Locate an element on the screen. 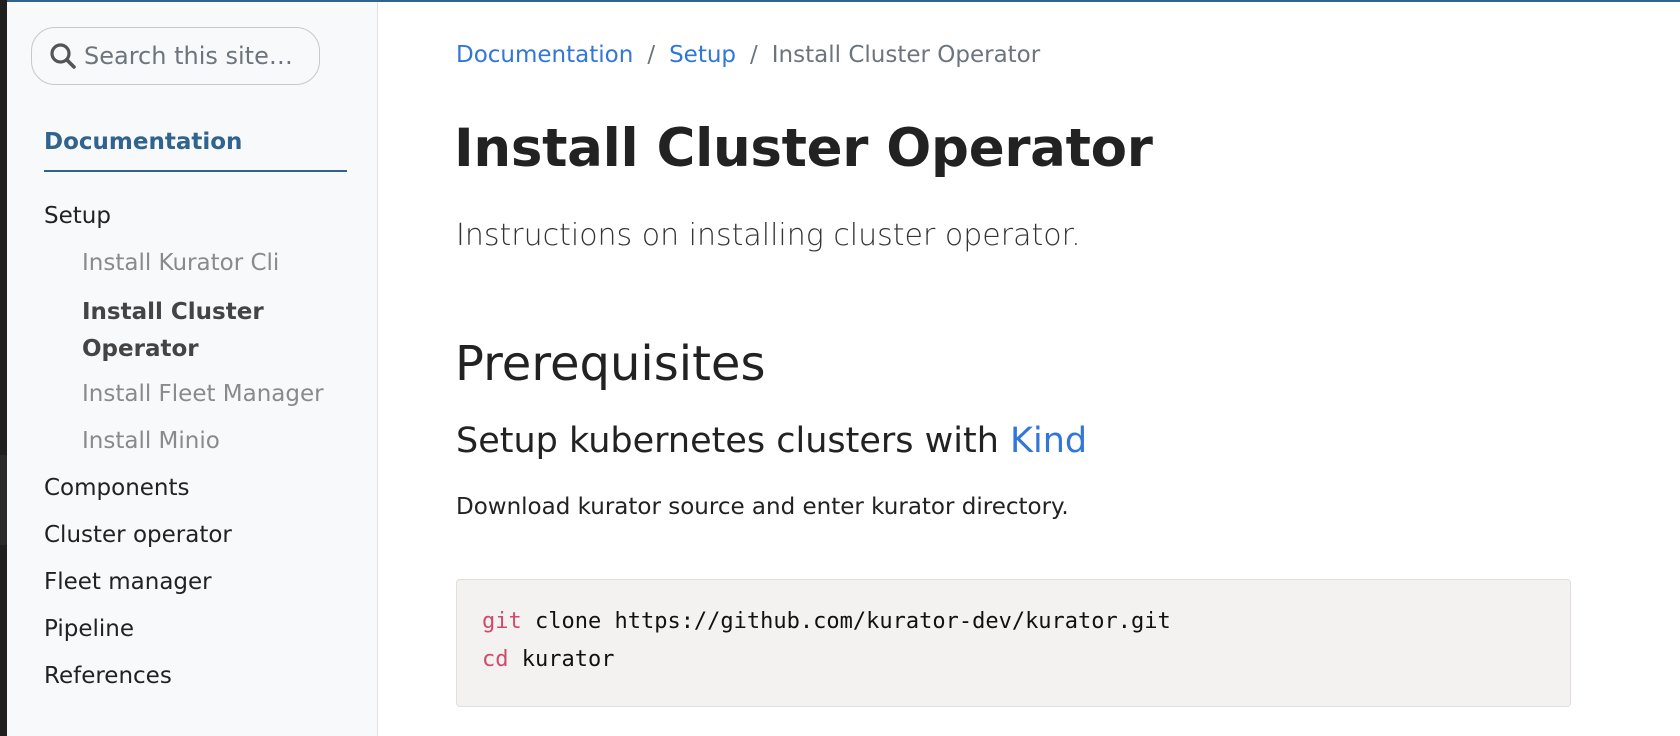 This screenshot has width=1680, height=736. heading-setup-clusters-text: Setup kubernetes clusters with is located at coordinates (733, 441).